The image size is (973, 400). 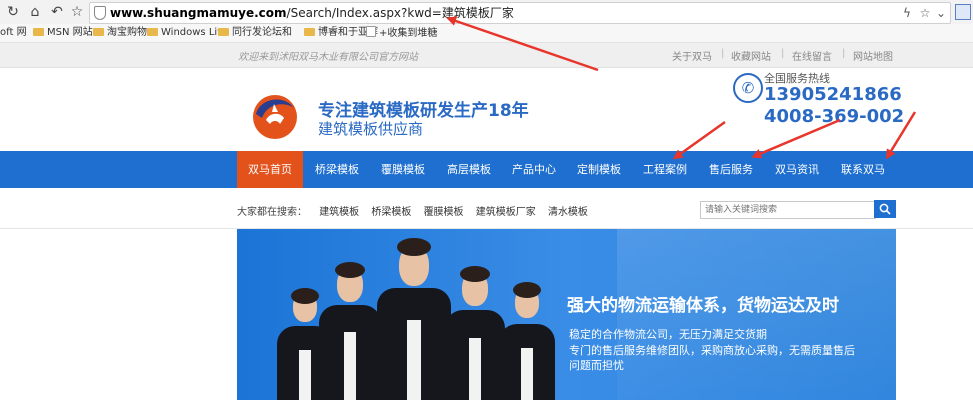 What do you see at coordinates (328, 57) in the screenshot?
I see `welcome-text: 欢迎来到沭阳双马木业有限公司官方网站` at bounding box center [328, 57].